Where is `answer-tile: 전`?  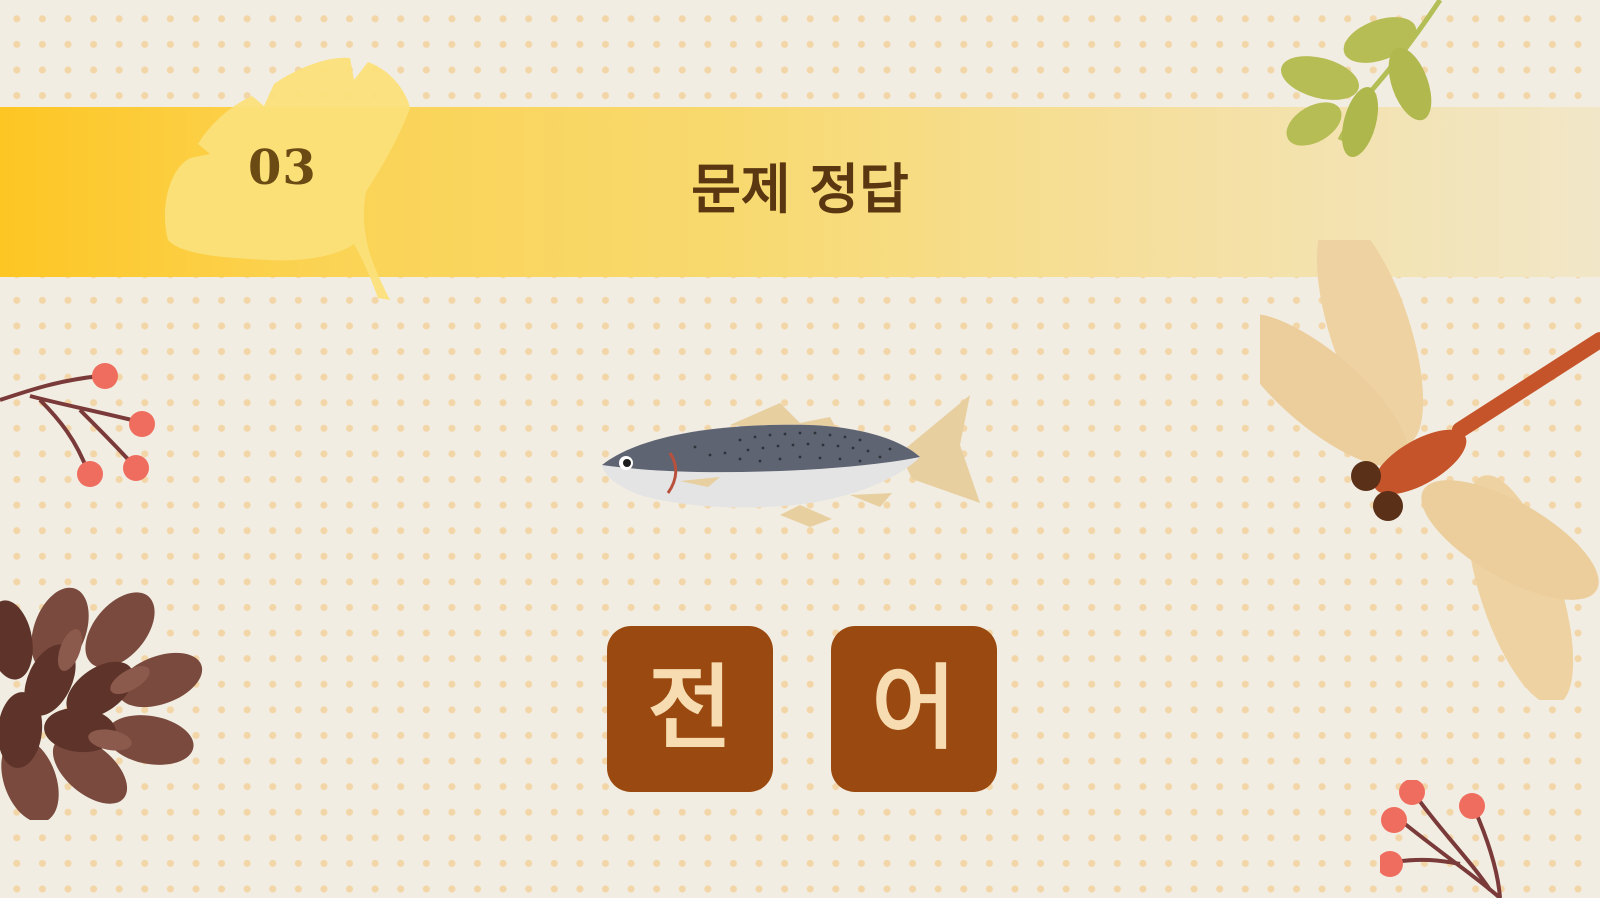 answer-tile: 전 is located at coordinates (690, 709).